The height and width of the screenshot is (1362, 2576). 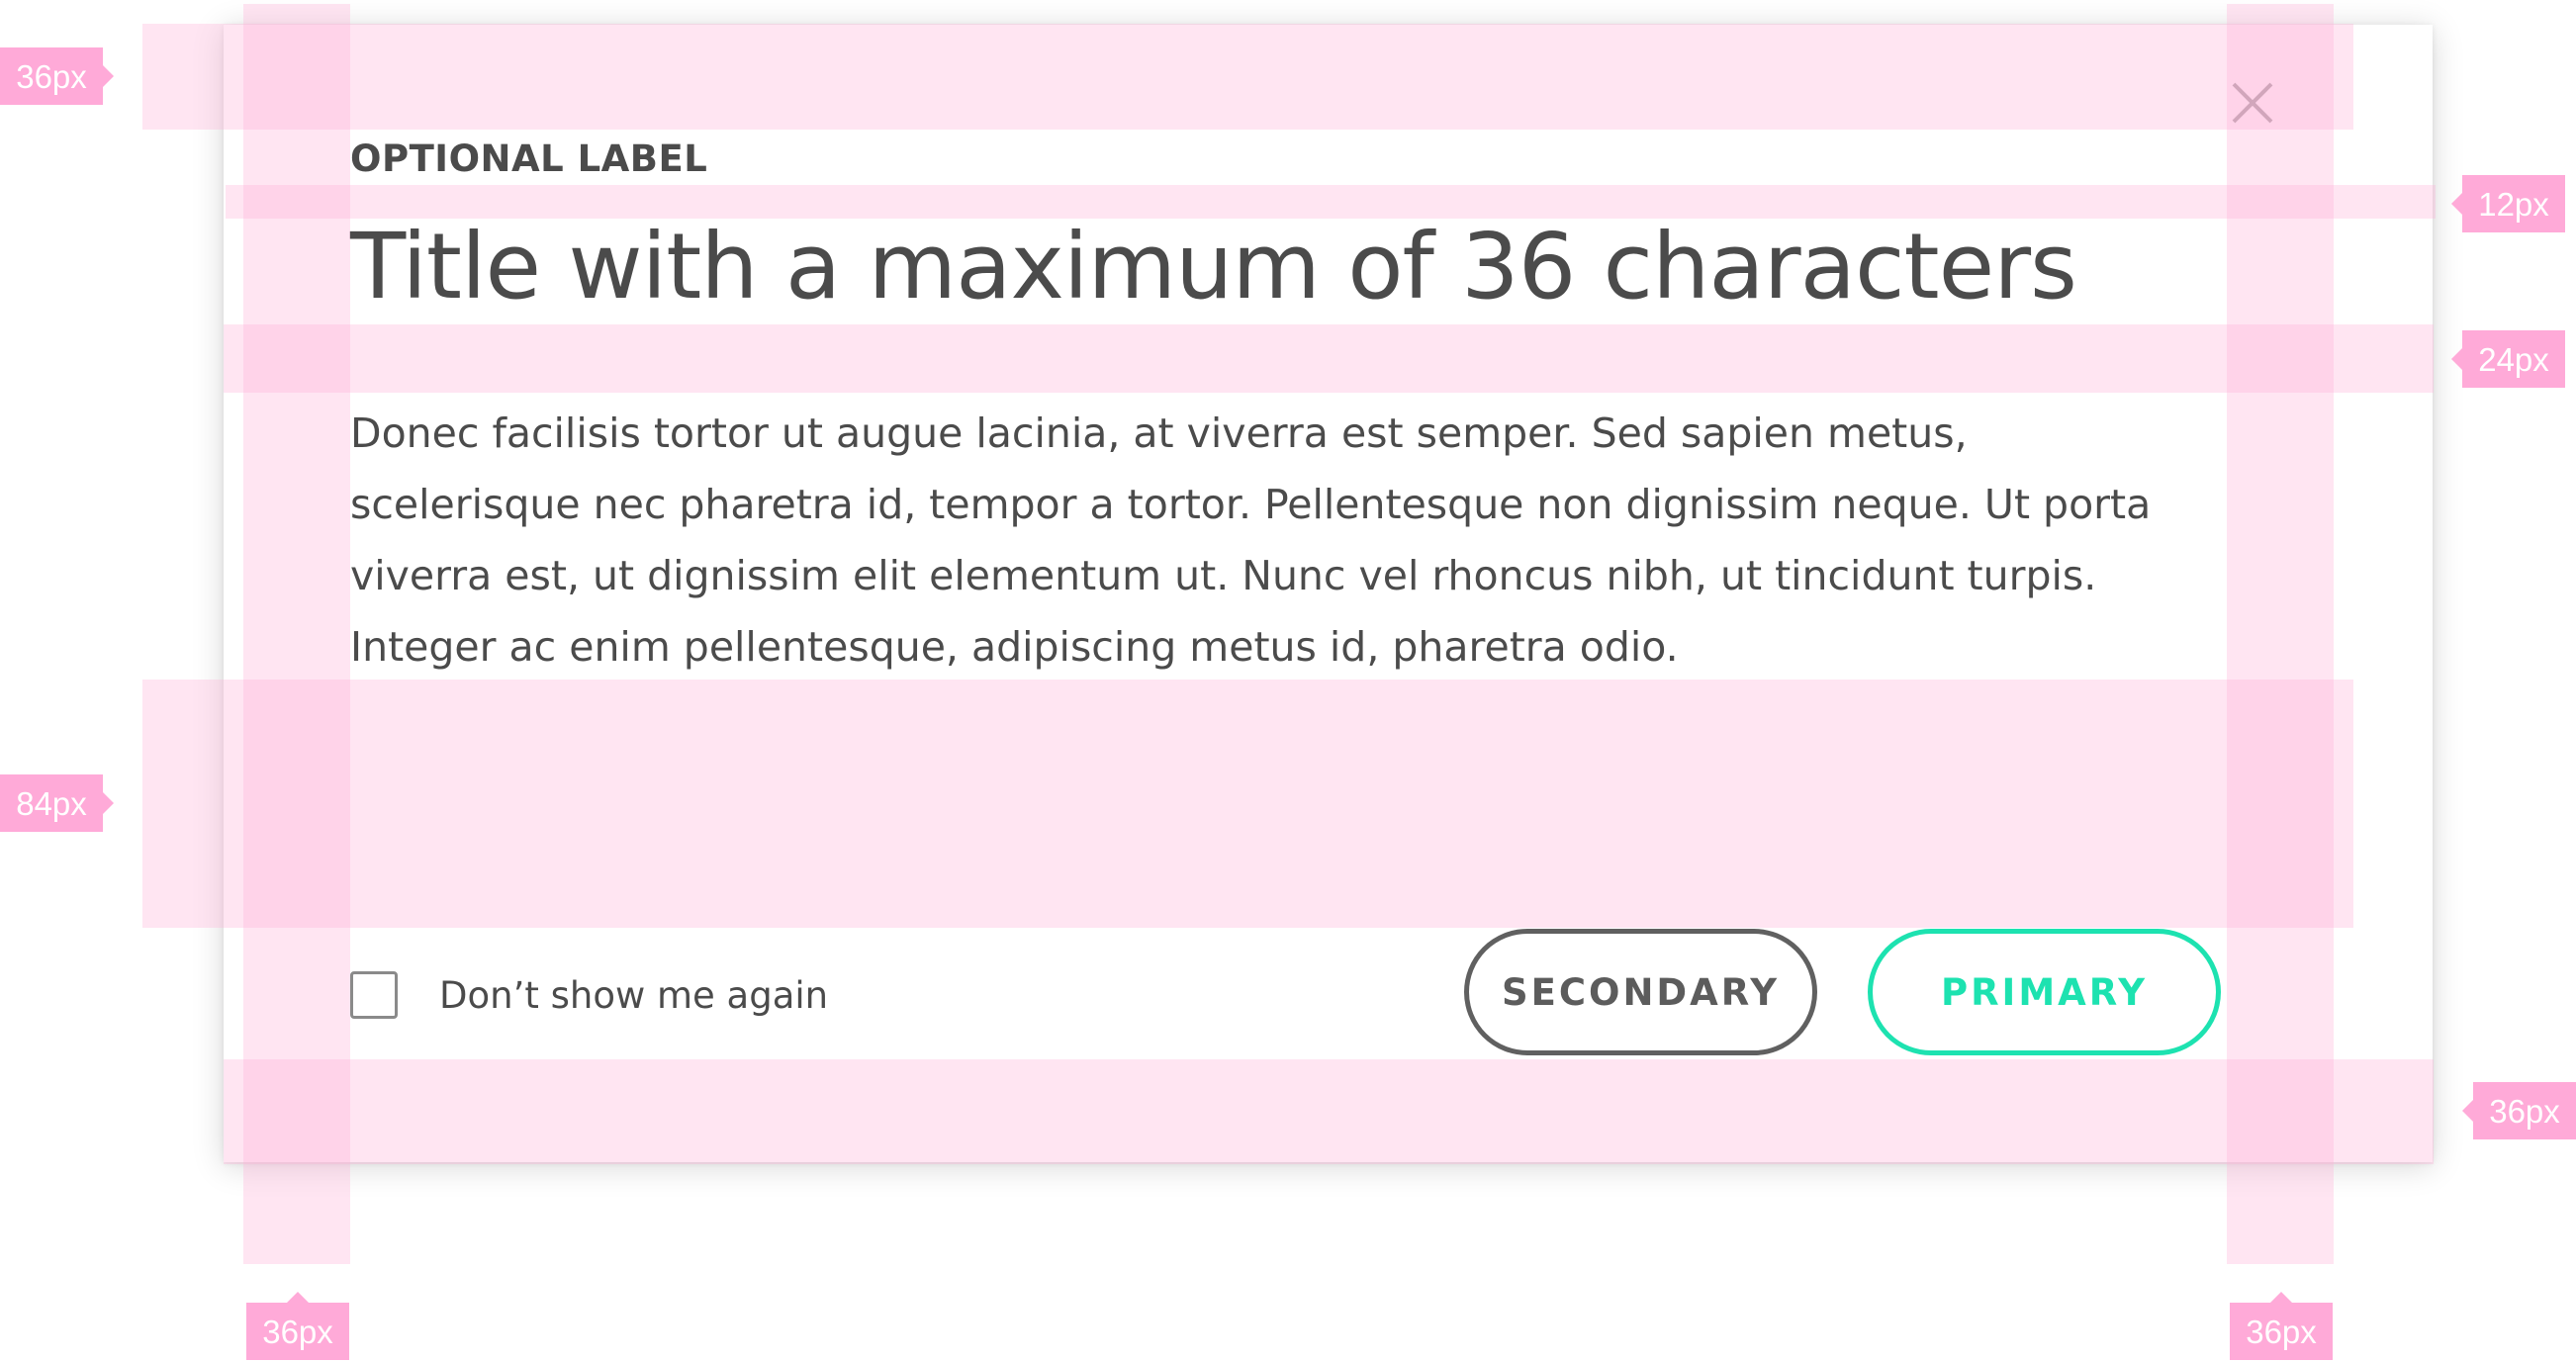 I want to click on dont-show-again-checkbox, so click(x=374, y=995).